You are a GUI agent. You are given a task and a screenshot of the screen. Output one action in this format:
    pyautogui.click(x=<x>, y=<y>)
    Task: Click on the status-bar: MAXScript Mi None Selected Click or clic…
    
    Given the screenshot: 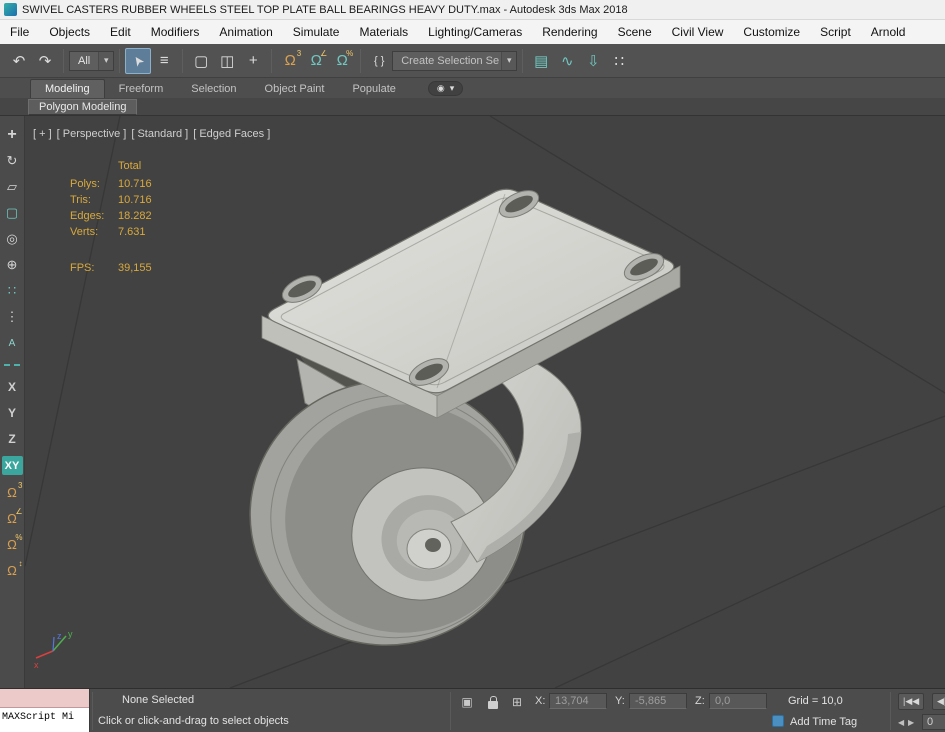 What is the action you would take?
    pyautogui.click(x=472, y=710)
    